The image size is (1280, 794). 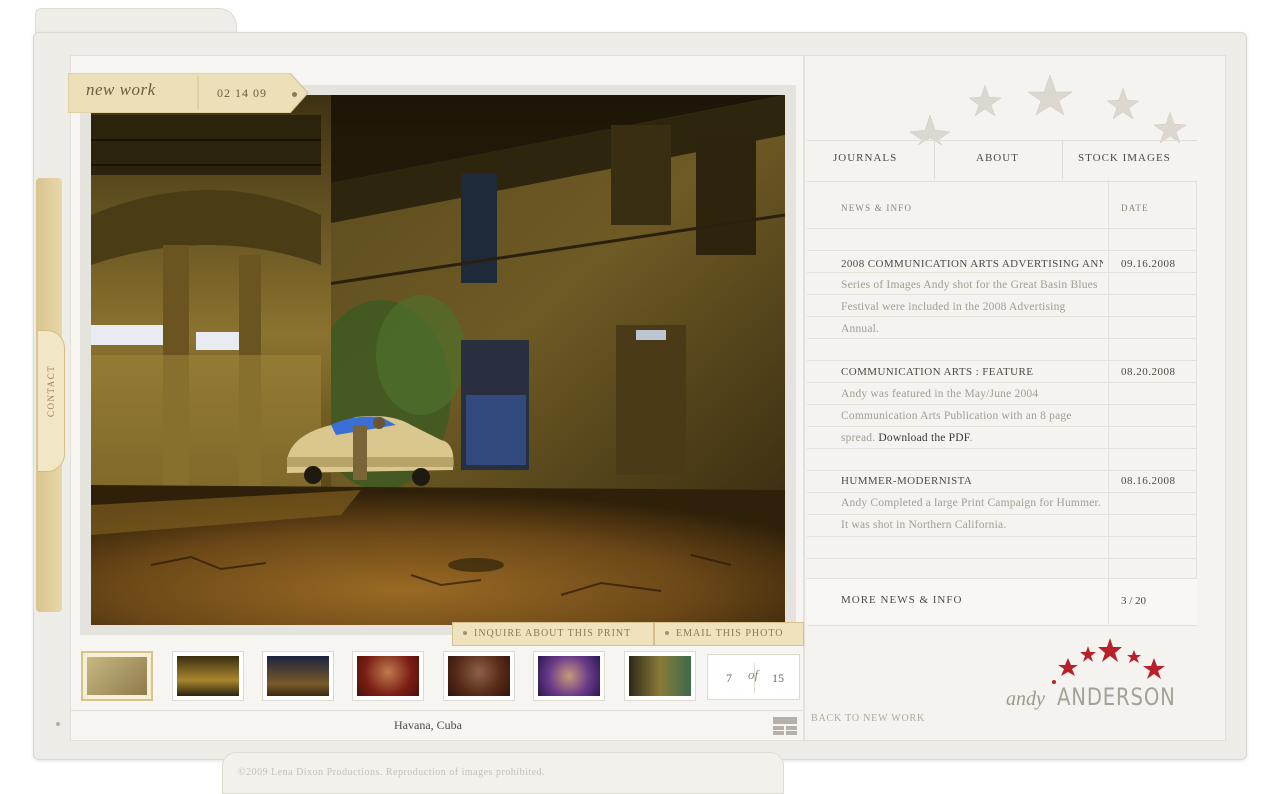 I want to click on contact-label: CONTACT, so click(x=51, y=391).